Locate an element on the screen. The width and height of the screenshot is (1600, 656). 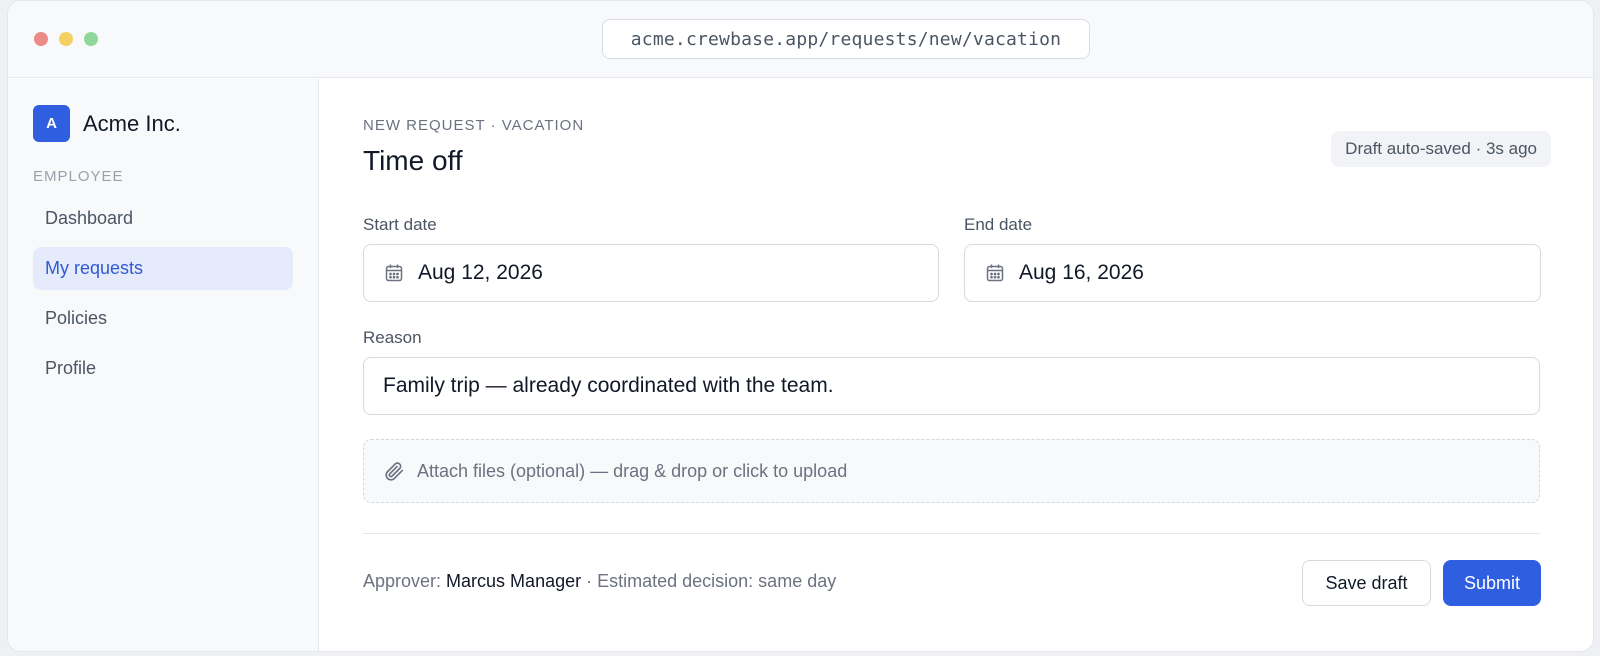
page-title: Time off is located at coordinates (413, 160).